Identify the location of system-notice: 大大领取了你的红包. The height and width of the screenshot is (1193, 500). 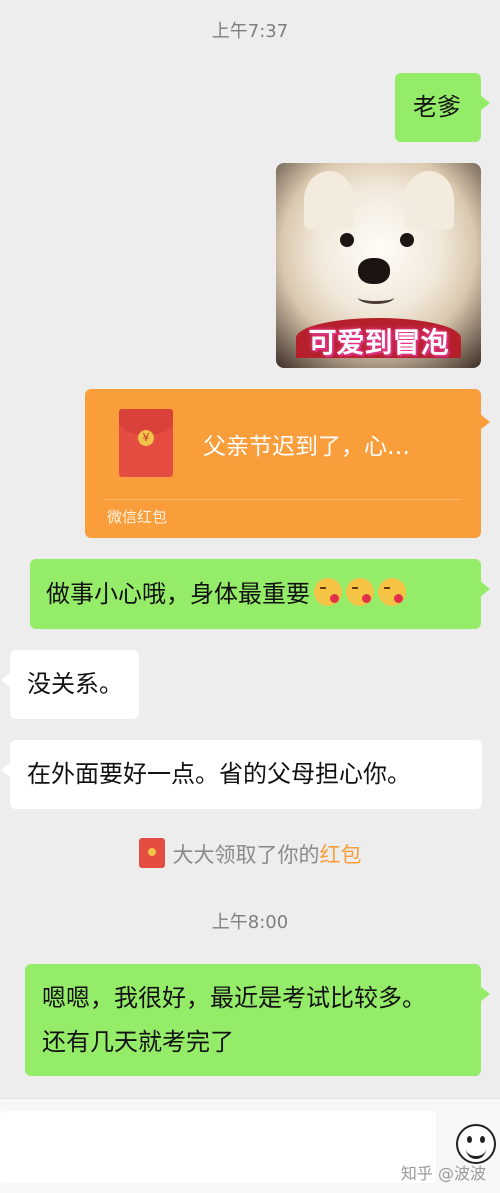
(250, 853).